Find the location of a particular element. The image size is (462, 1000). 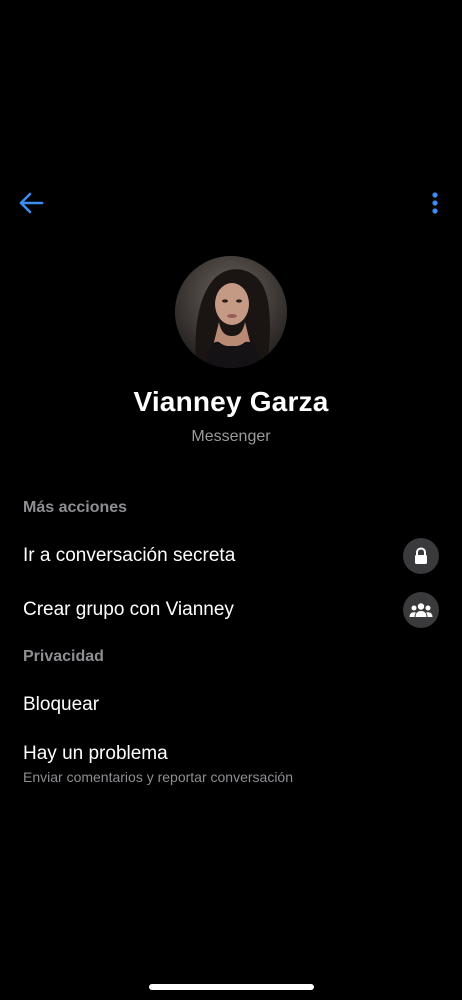

profile-photo is located at coordinates (231, 312).